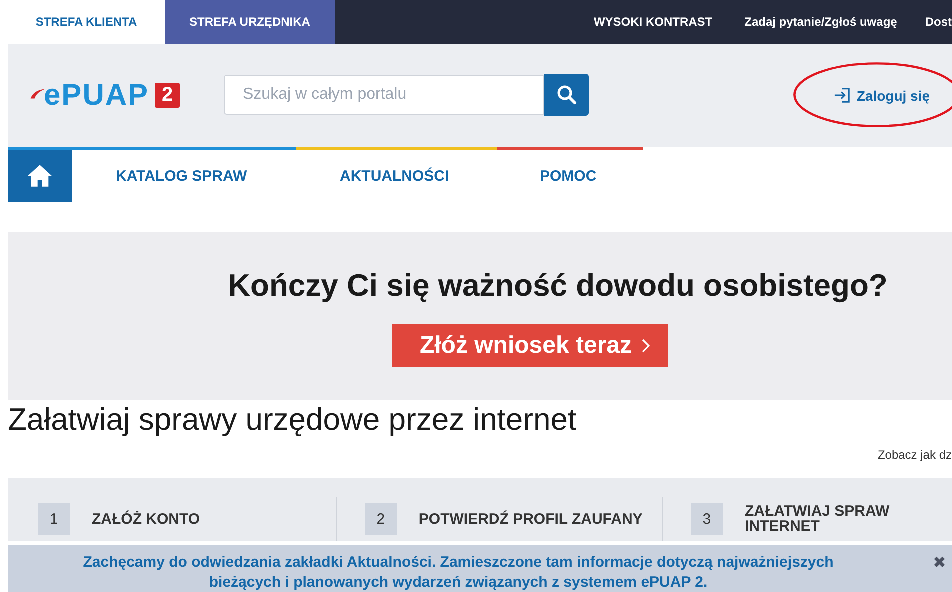  I want to click on chevron-icon, so click(646, 345).